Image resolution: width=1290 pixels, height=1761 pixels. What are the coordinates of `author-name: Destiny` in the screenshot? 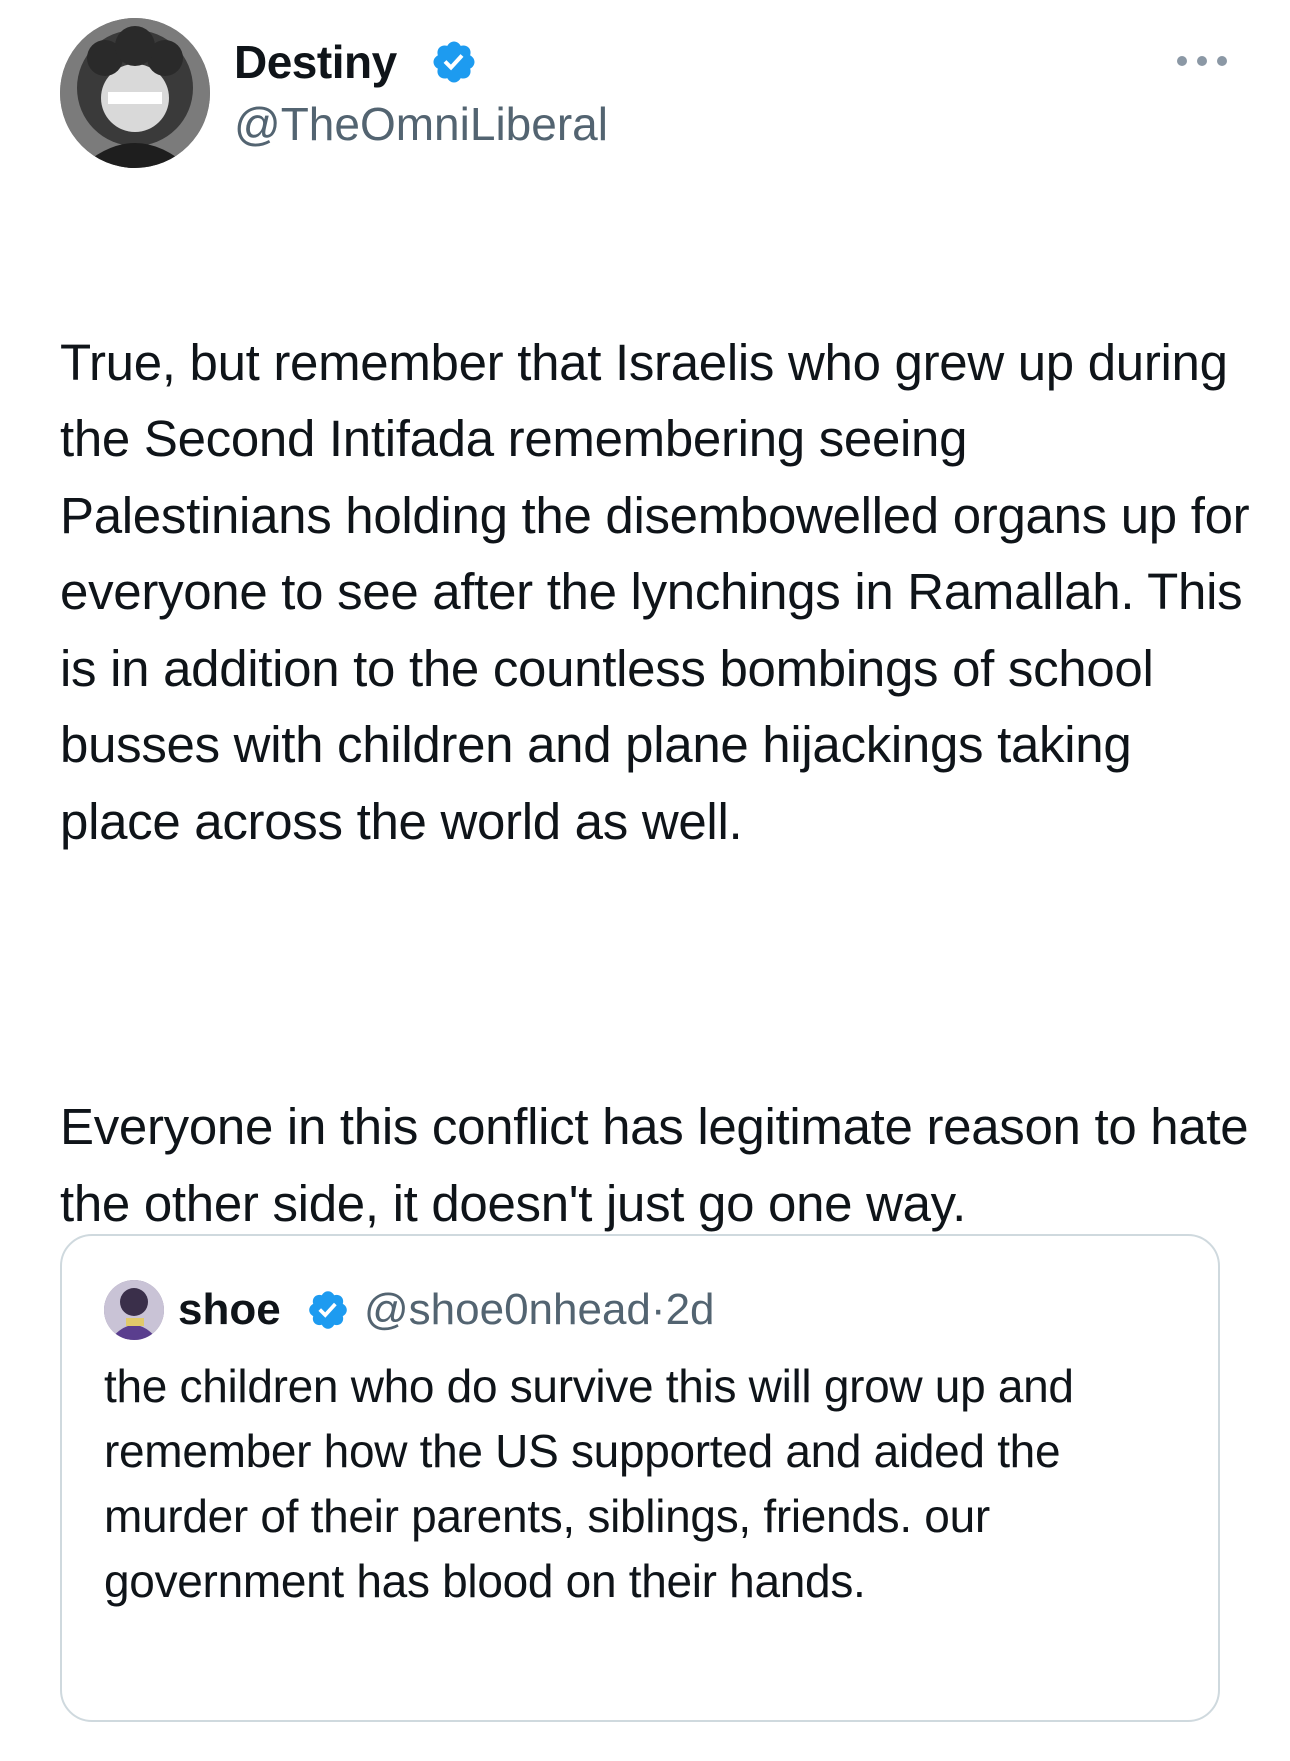 It's located at (315, 62).